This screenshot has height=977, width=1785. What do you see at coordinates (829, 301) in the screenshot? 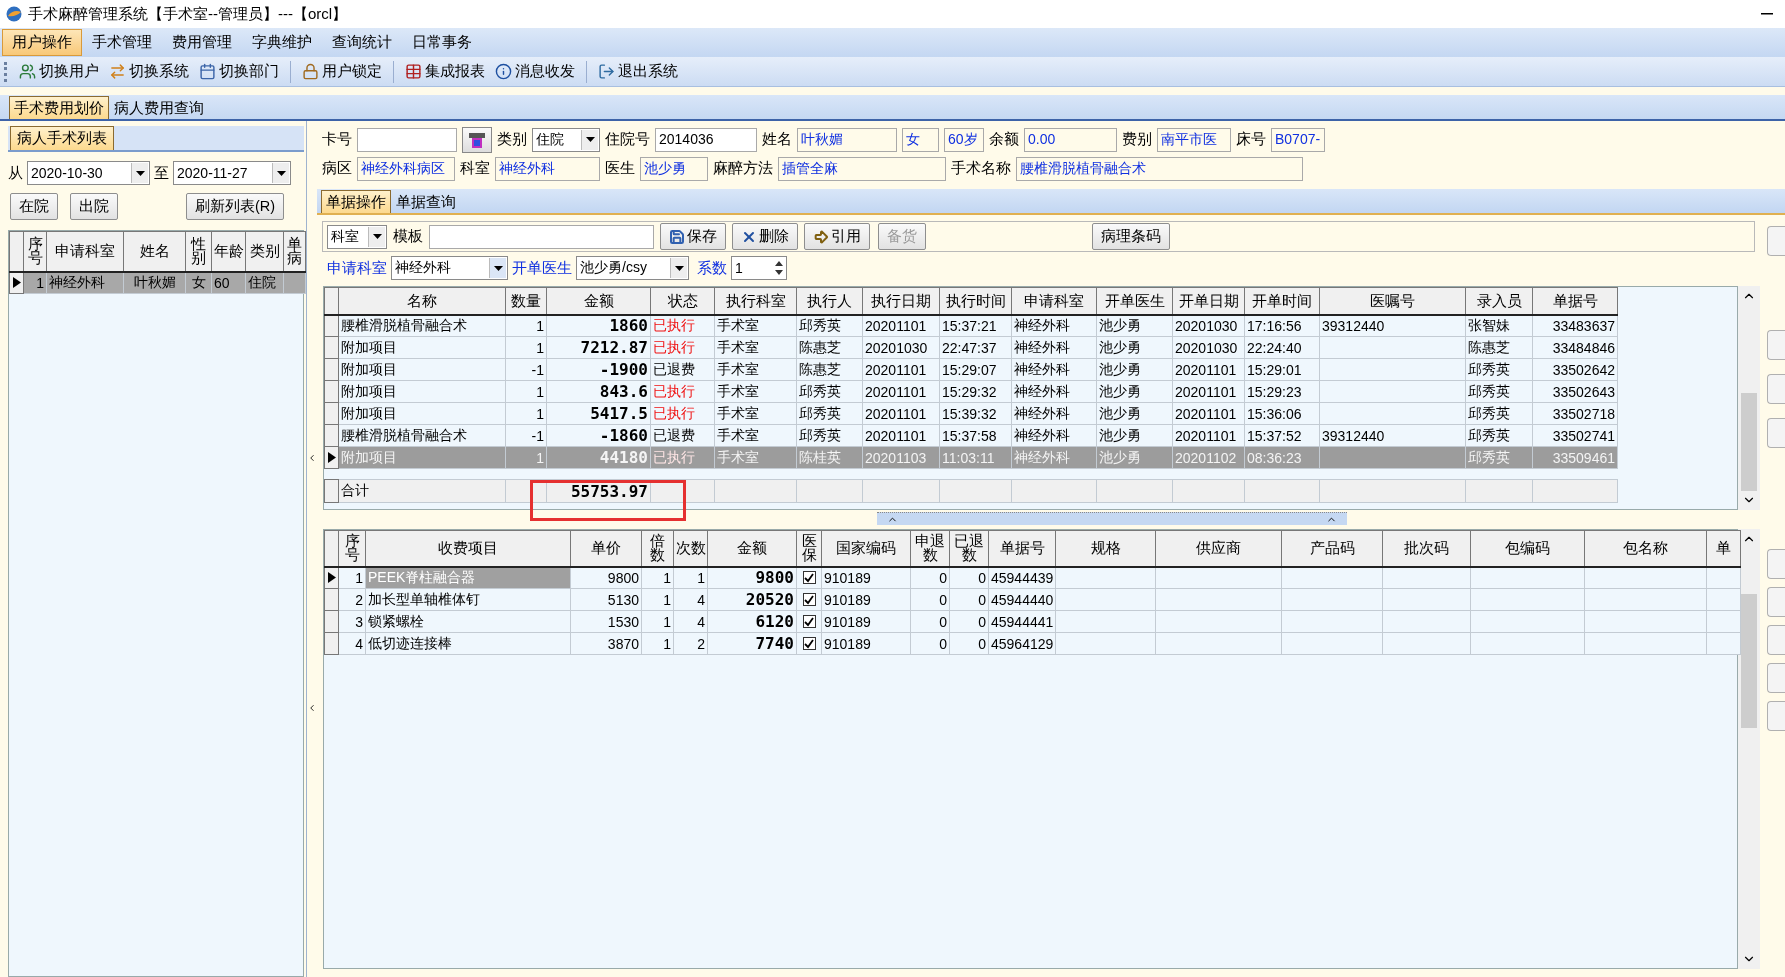
I see `column-header: 执行人` at bounding box center [829, 301].